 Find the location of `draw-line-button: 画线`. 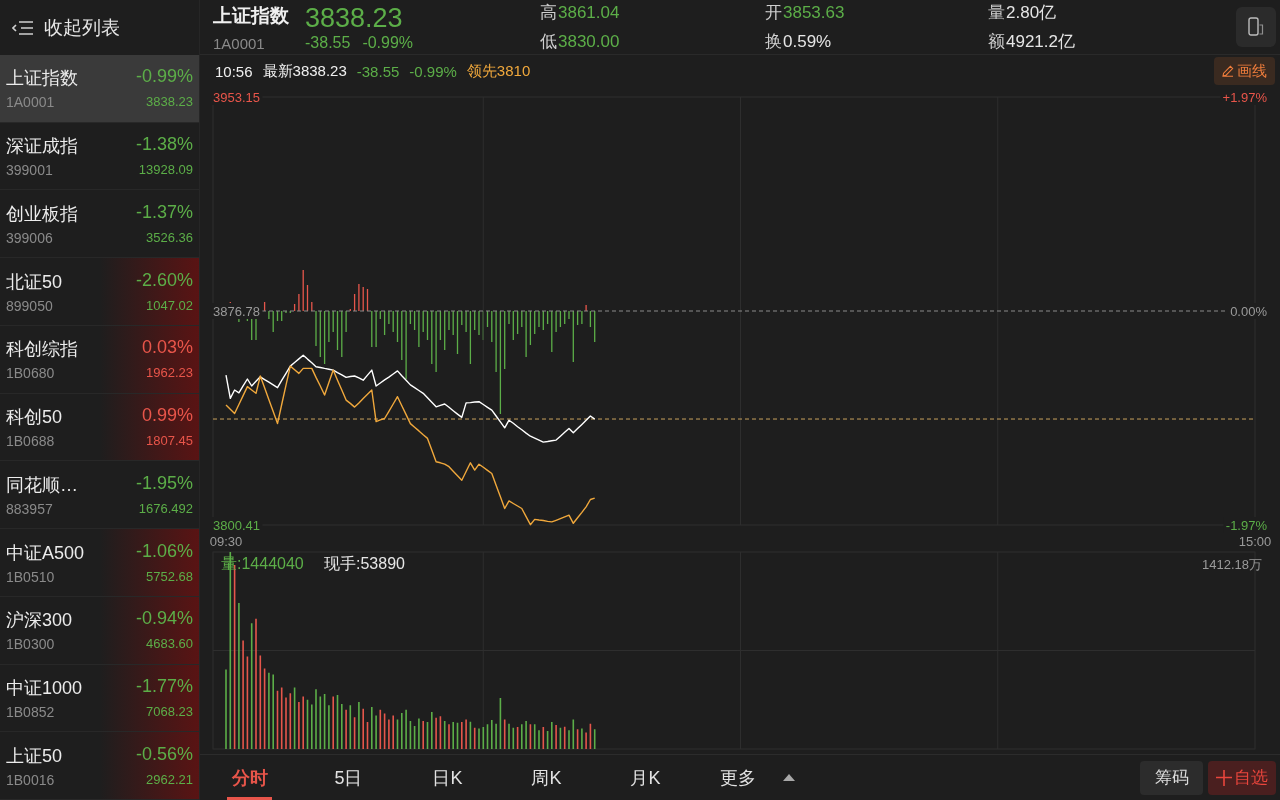

draw-line-button: 画线 is located at coordinates (1244, 71).